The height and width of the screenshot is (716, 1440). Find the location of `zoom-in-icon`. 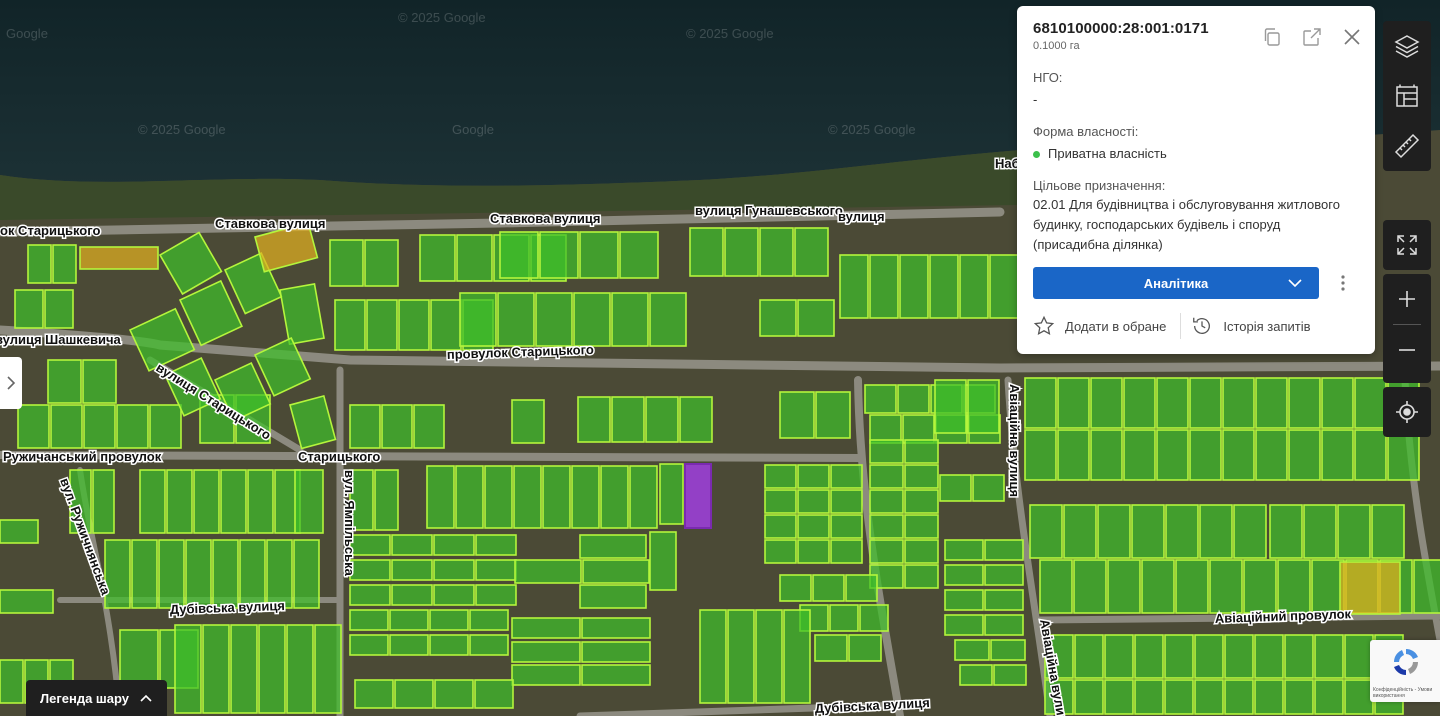

zoom-in-icon is located at coordinates (1407, 299).